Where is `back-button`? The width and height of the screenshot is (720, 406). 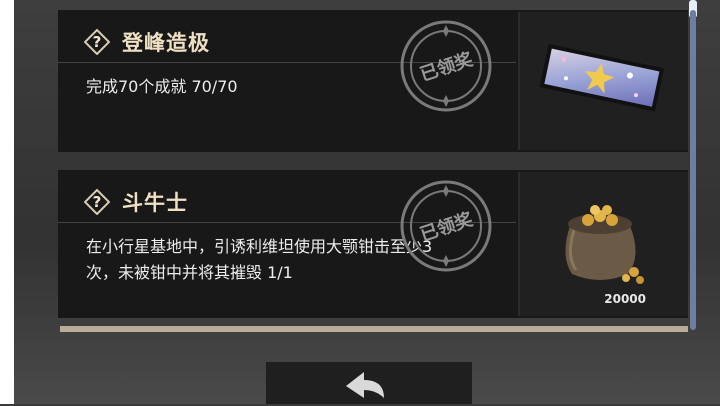
back-button is located at coordinates (368, 386).